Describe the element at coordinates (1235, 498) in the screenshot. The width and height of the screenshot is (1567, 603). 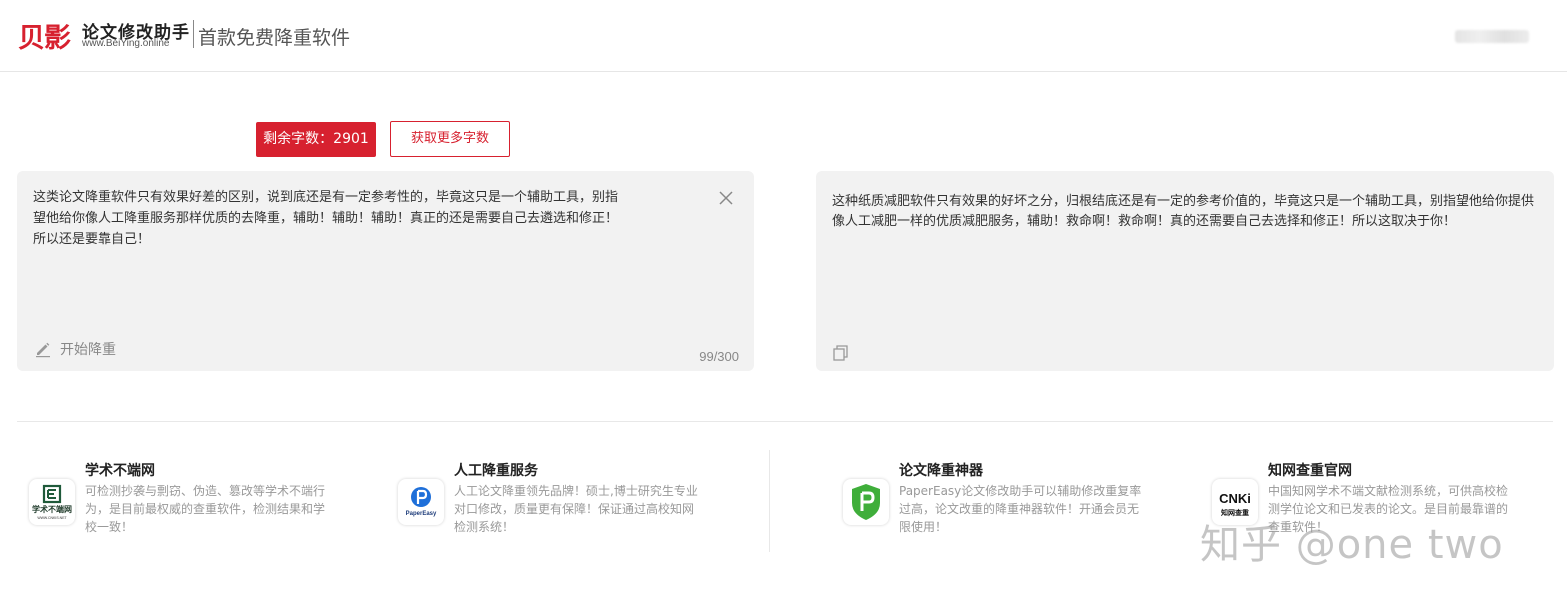
I see `cnki-logo-text: CNKi` at that location.